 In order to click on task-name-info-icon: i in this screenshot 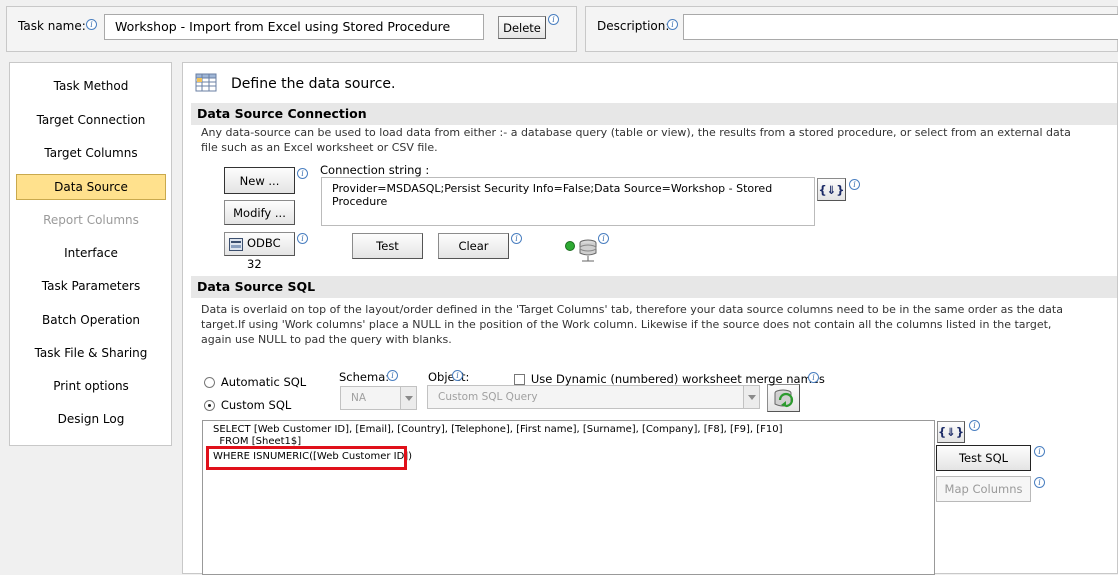, I will do `click(91, 24)`.